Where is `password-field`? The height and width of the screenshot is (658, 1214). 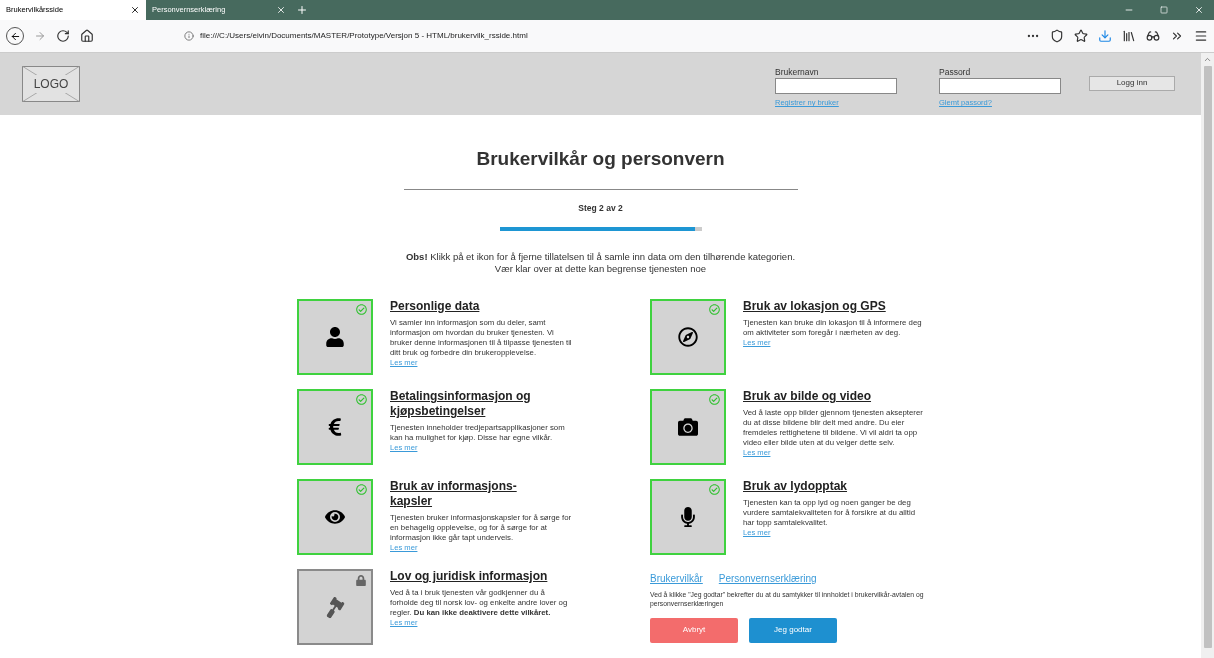
password-field is located at coordinates (1000, 86).